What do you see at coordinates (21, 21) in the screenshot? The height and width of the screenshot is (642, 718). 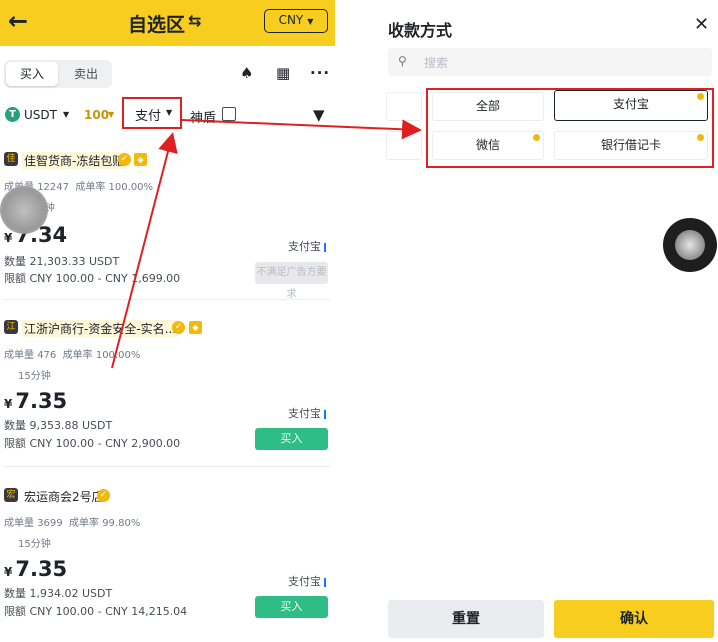 I see `back-arrow-icon: ←` at bounding box center [21, 21].